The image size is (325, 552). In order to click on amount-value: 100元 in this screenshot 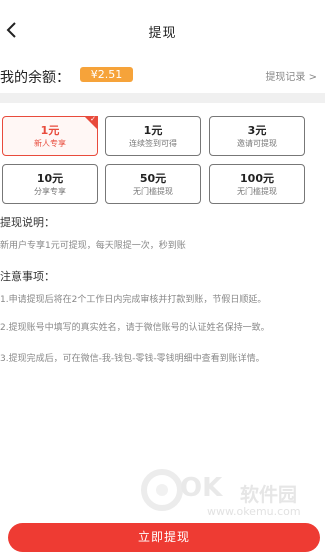, I will do `click(257, 178)`.